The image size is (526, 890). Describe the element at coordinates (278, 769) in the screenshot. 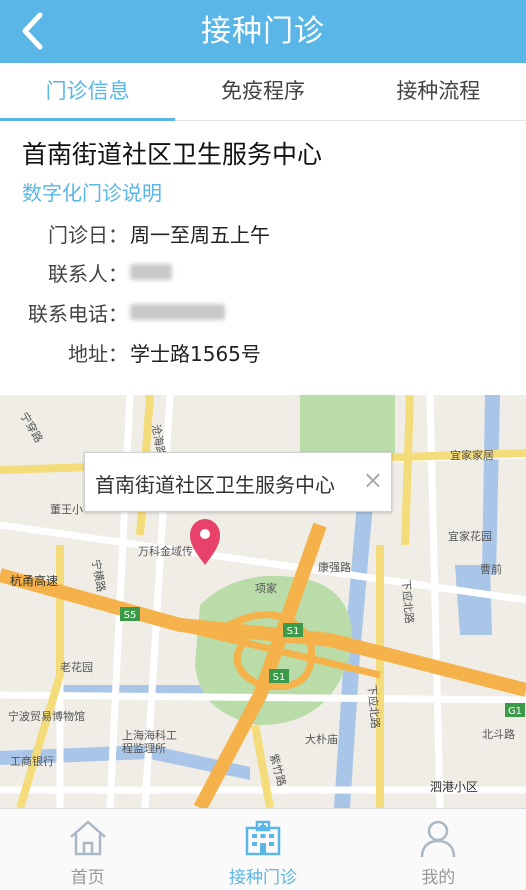

I see `svg-text: 紫竹路` at that location.